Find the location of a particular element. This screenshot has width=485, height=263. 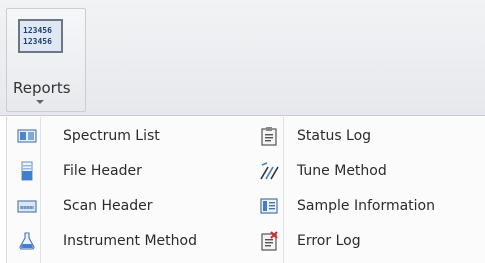

menu-item-label: Tune Method is located at coordinates (342, 171).